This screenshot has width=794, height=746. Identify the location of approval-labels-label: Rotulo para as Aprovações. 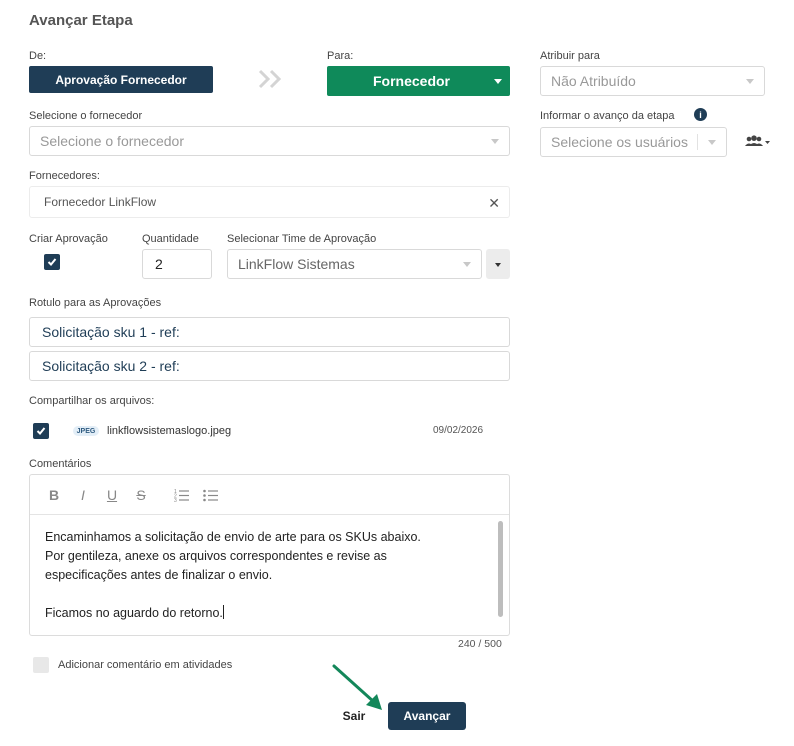
(95, 303).